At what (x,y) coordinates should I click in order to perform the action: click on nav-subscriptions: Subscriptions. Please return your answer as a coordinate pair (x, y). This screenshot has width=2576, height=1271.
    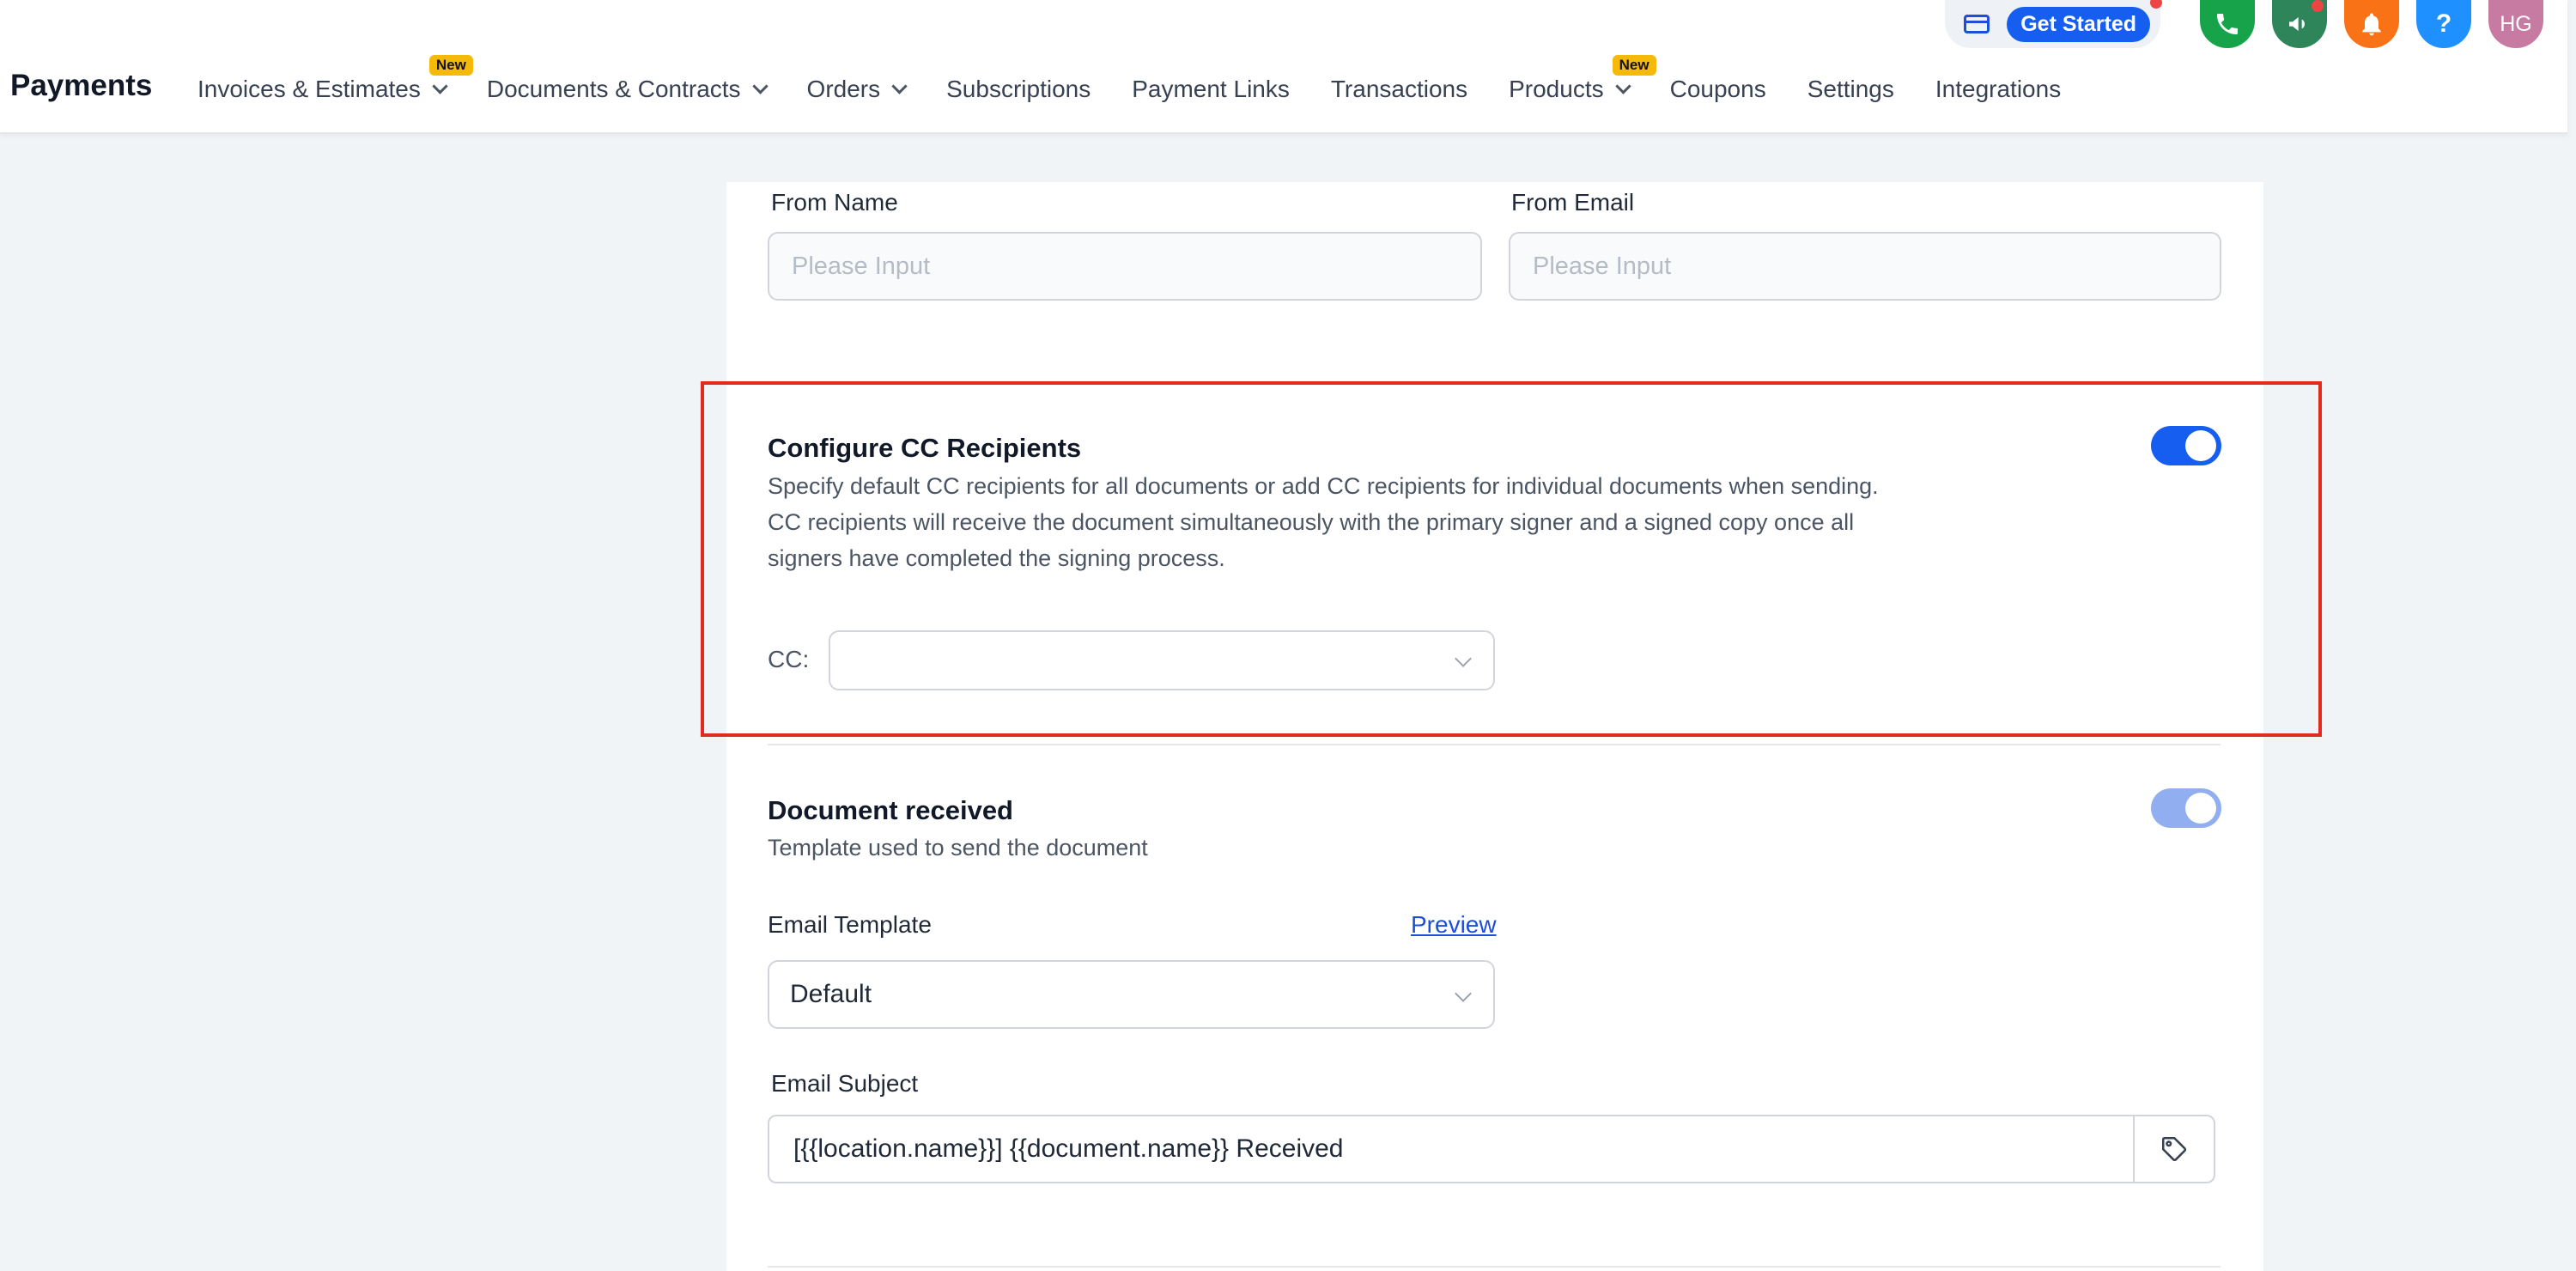
    Looking at the image, I should click on (1018, 90).